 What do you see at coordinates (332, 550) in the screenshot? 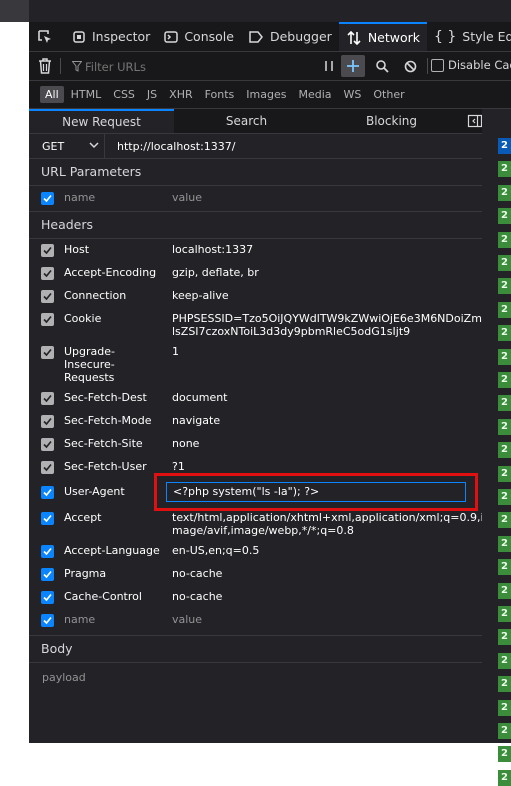
I see `header-value: en-US,en;q=0.5` at bounding box center [332, 550].